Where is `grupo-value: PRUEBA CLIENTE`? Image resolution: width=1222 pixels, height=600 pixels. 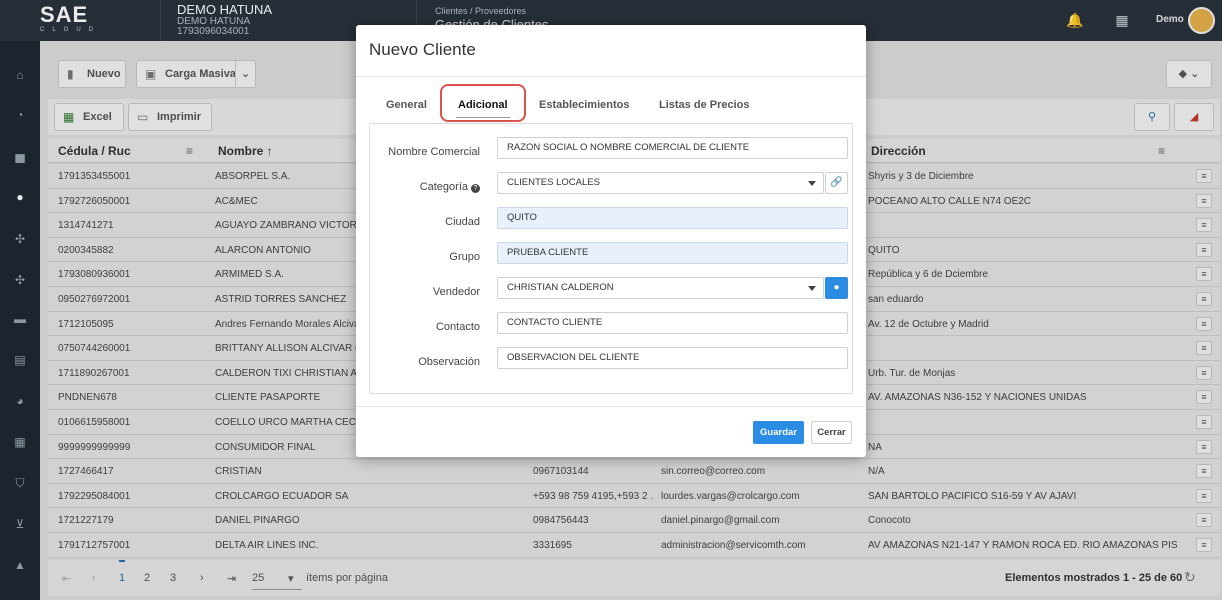 grupo-value: PRUEBA CLIENTE is located at coordinates (548, 252).